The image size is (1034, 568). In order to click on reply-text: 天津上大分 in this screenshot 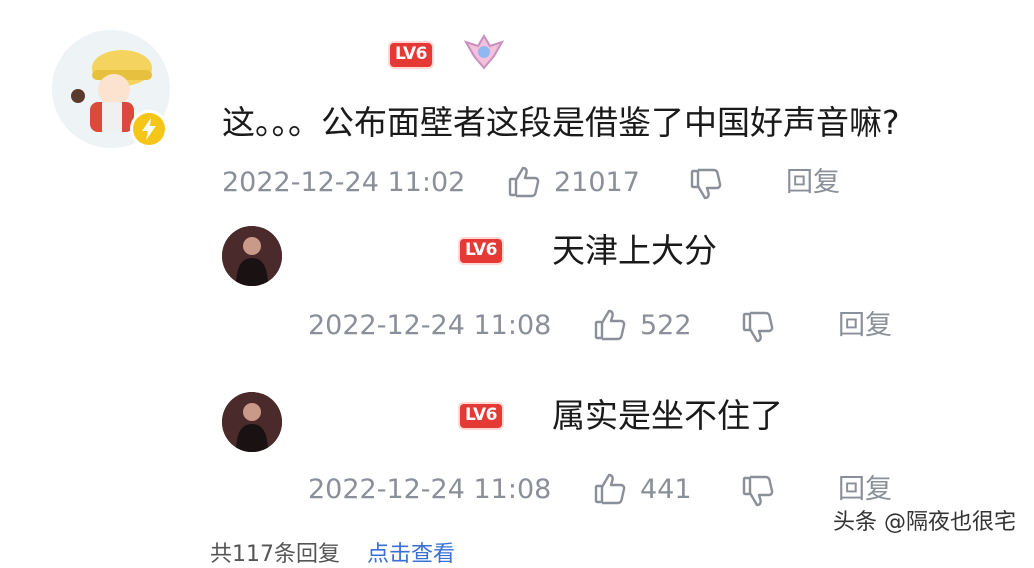, I will do `click(634, 250)`.